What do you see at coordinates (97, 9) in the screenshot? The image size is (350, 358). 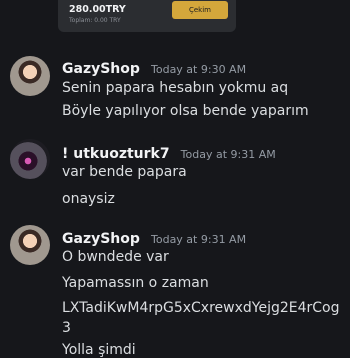 I see `balance-amount: 280.00TRY` at bounding box center [97, 9].